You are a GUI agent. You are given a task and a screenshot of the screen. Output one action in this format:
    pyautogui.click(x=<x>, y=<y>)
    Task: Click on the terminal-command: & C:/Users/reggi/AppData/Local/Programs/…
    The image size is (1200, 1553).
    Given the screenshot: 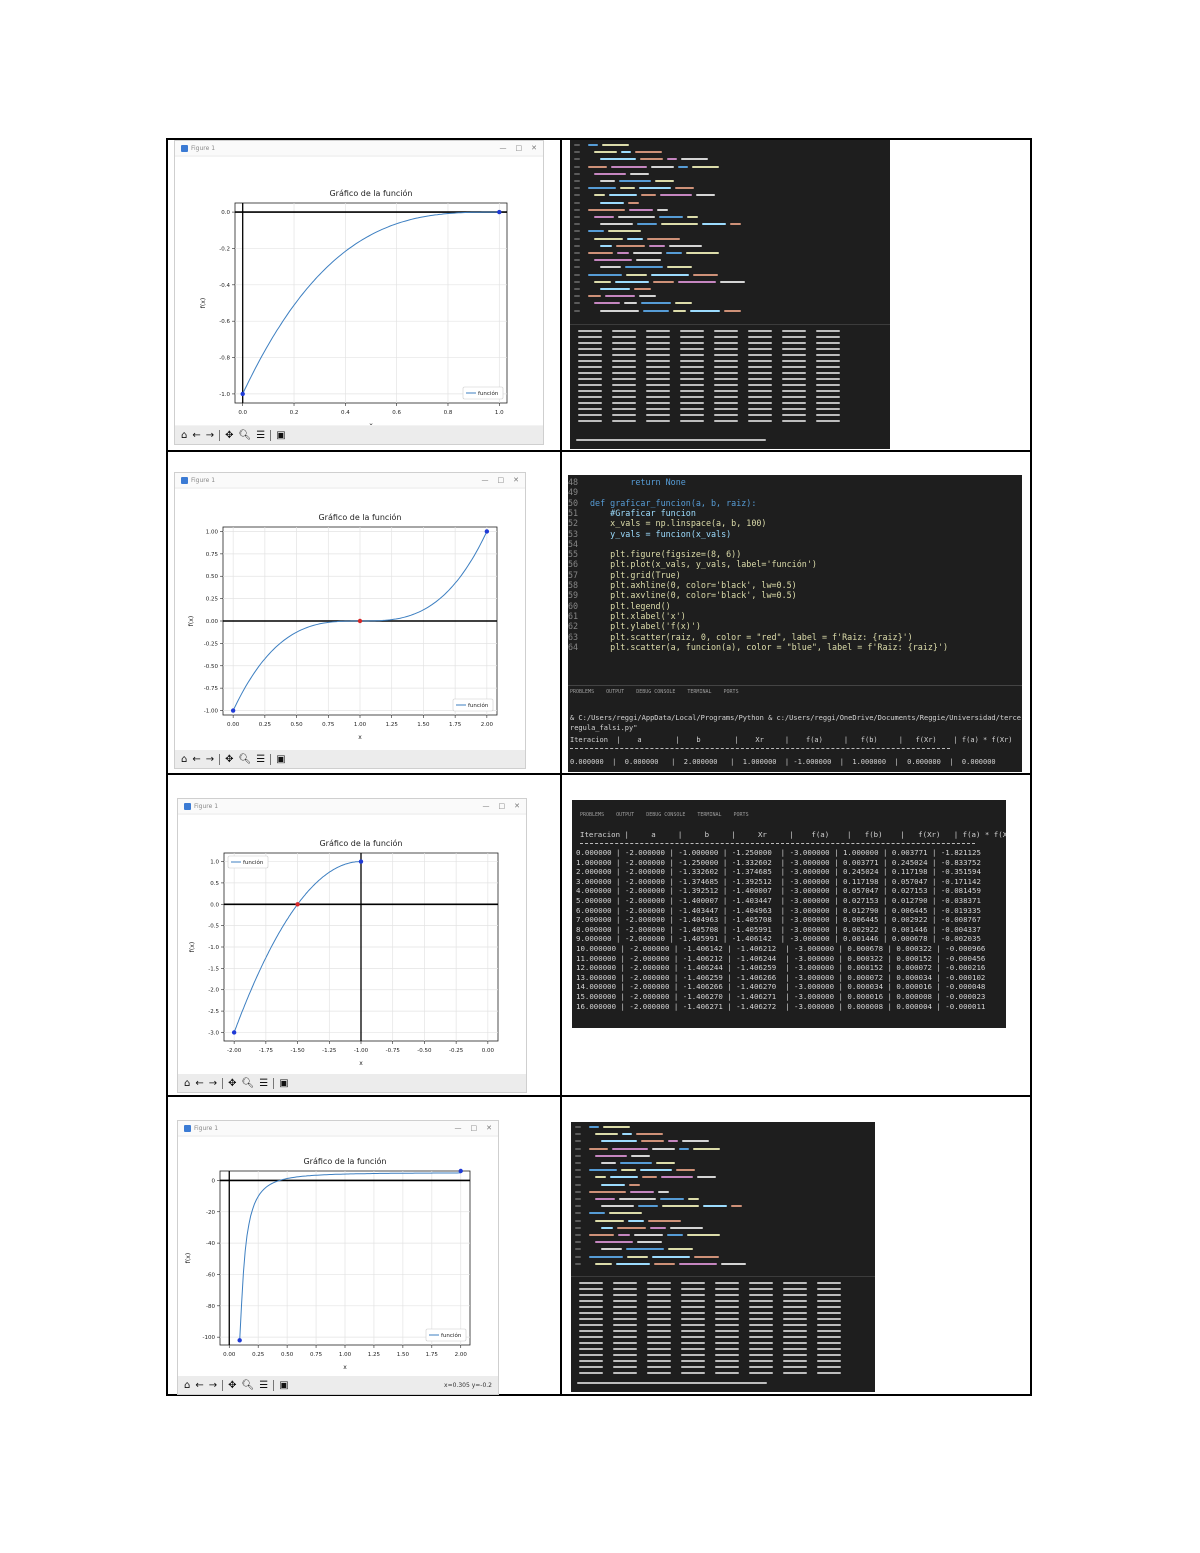 What is the action you would take?
    pyautogui.click(x=796, y=718)
    